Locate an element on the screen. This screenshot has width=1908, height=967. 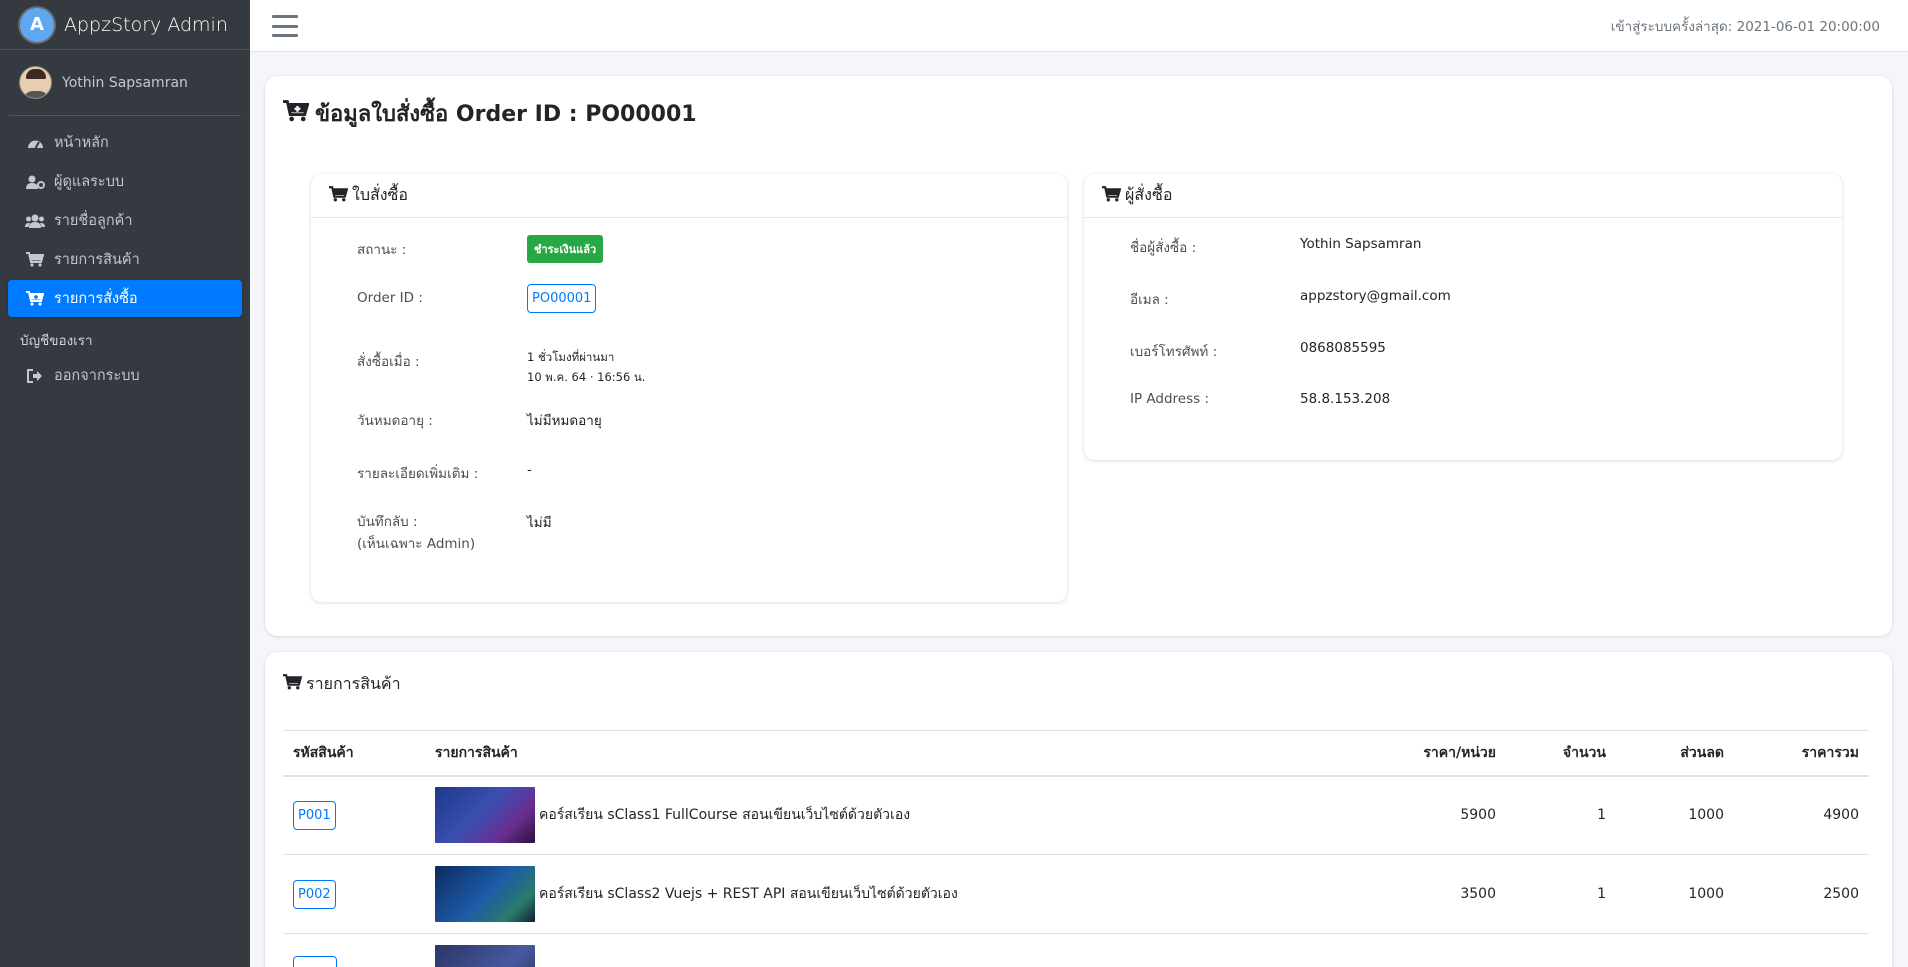
note-label-wrap: บันทึกลับ : (เห็นเฉพาะ Admin) is located at coordinates (442, 533).